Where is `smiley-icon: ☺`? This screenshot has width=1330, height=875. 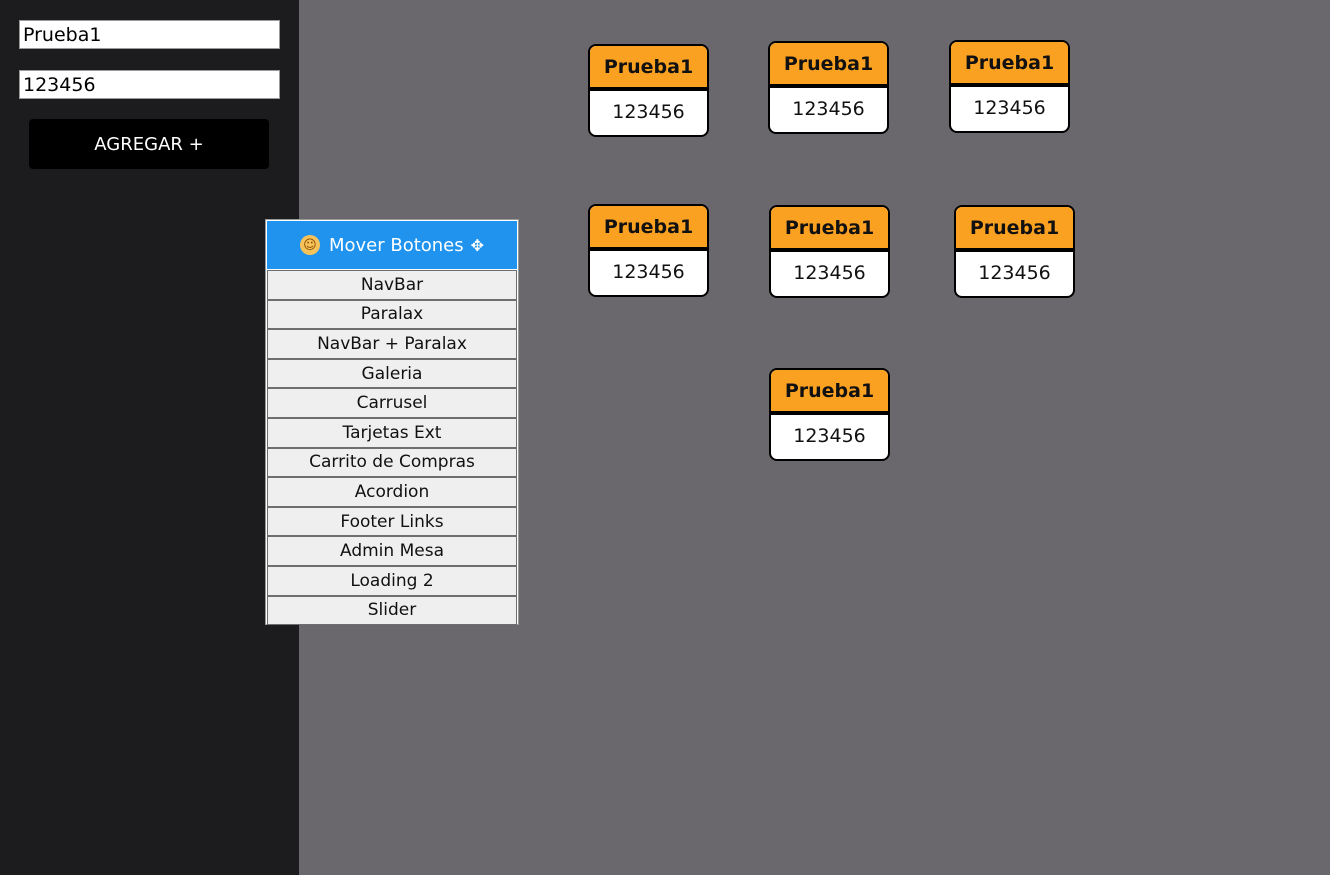
smiley-icon: ☺ is located at coordinates (309, 245).